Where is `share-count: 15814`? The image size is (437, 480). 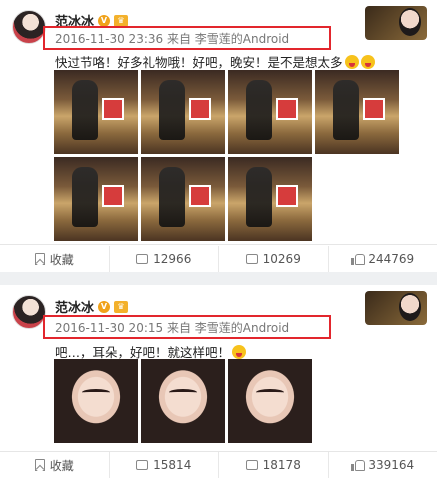 share-count: 15814 is located at coordinates (172, 465).